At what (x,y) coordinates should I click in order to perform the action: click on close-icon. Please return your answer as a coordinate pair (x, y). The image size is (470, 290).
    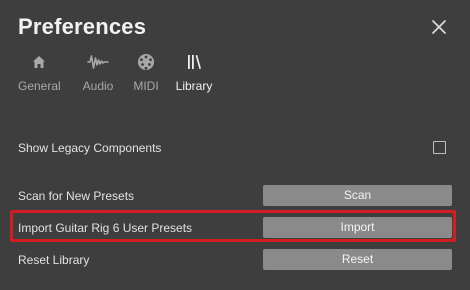
    Looking at the image, I should click on (439, 27).